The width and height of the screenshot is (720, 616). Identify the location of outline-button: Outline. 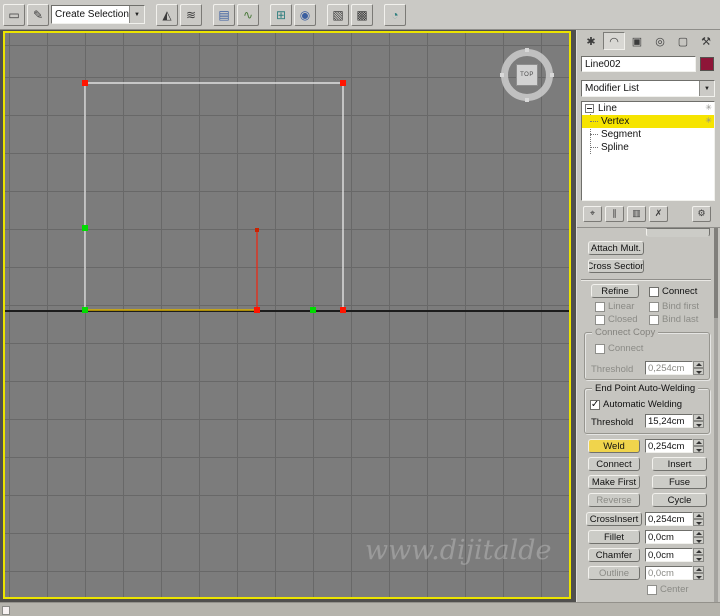
(614, 573).